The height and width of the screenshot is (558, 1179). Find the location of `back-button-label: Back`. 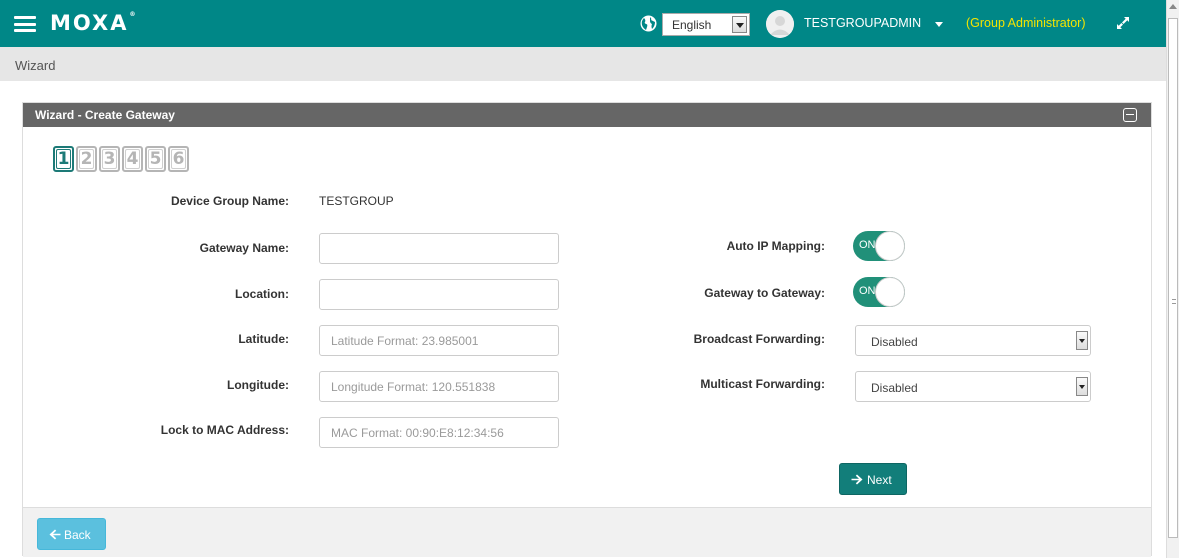

back-button-label: Back is located at coordinates (77, 535).